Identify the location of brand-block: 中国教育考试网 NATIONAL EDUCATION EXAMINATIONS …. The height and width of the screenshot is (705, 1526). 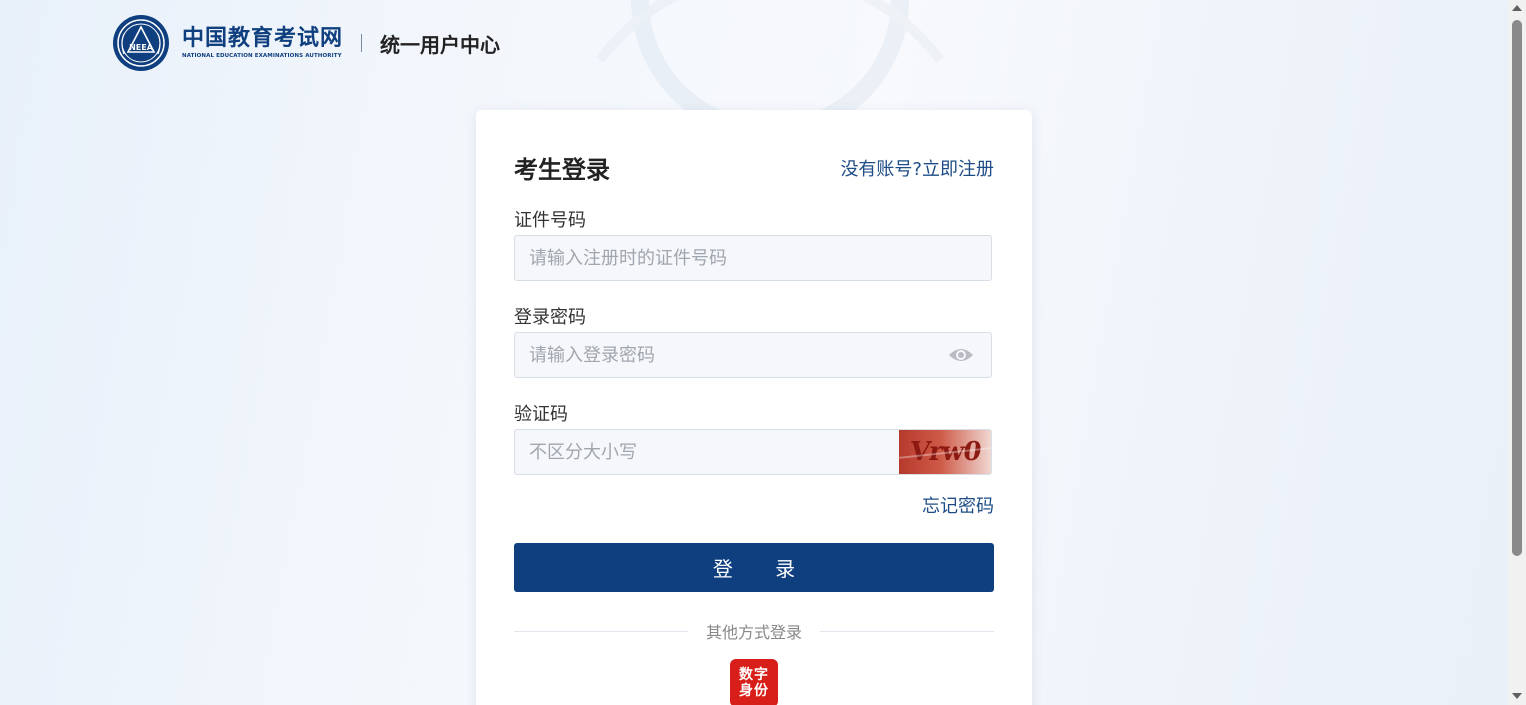
(262, 43).